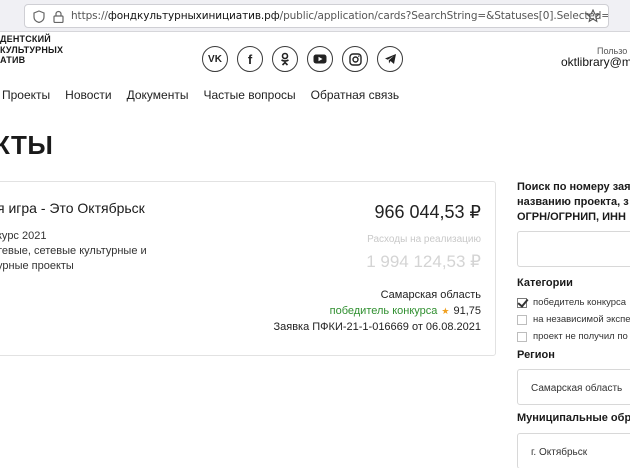 This screenshot has height=468, width=630. What do you see at coordinates (72, 208) in the screenshot?
I see `project-title: я игра - Это Октябрьск` at bounding box center [72, 208].